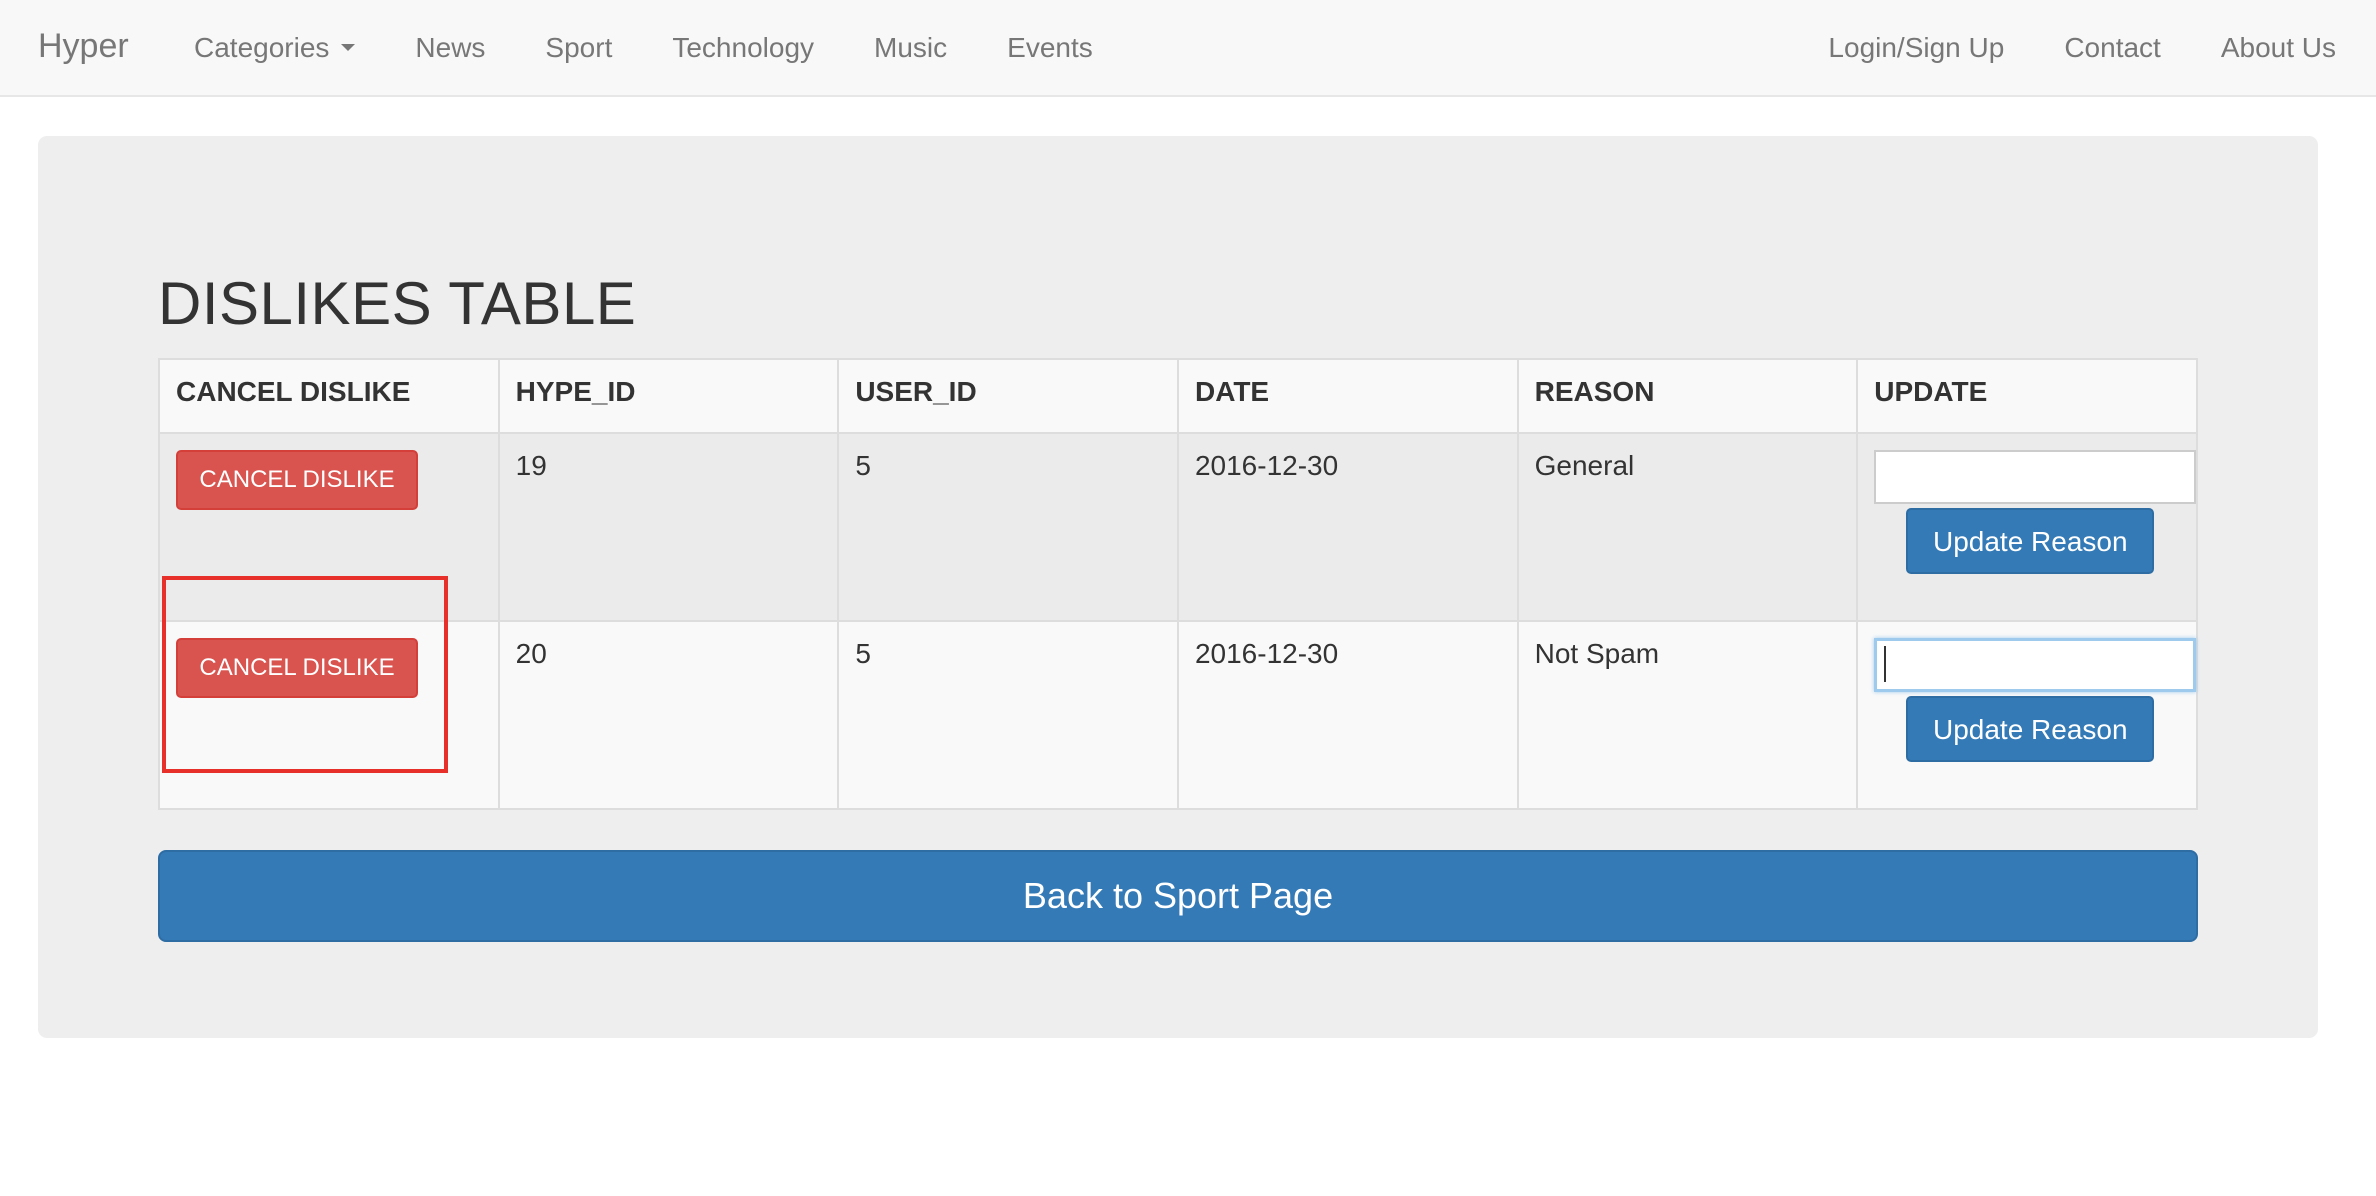  I want to click on nav-item-sport: Sport, so click(578, 48).